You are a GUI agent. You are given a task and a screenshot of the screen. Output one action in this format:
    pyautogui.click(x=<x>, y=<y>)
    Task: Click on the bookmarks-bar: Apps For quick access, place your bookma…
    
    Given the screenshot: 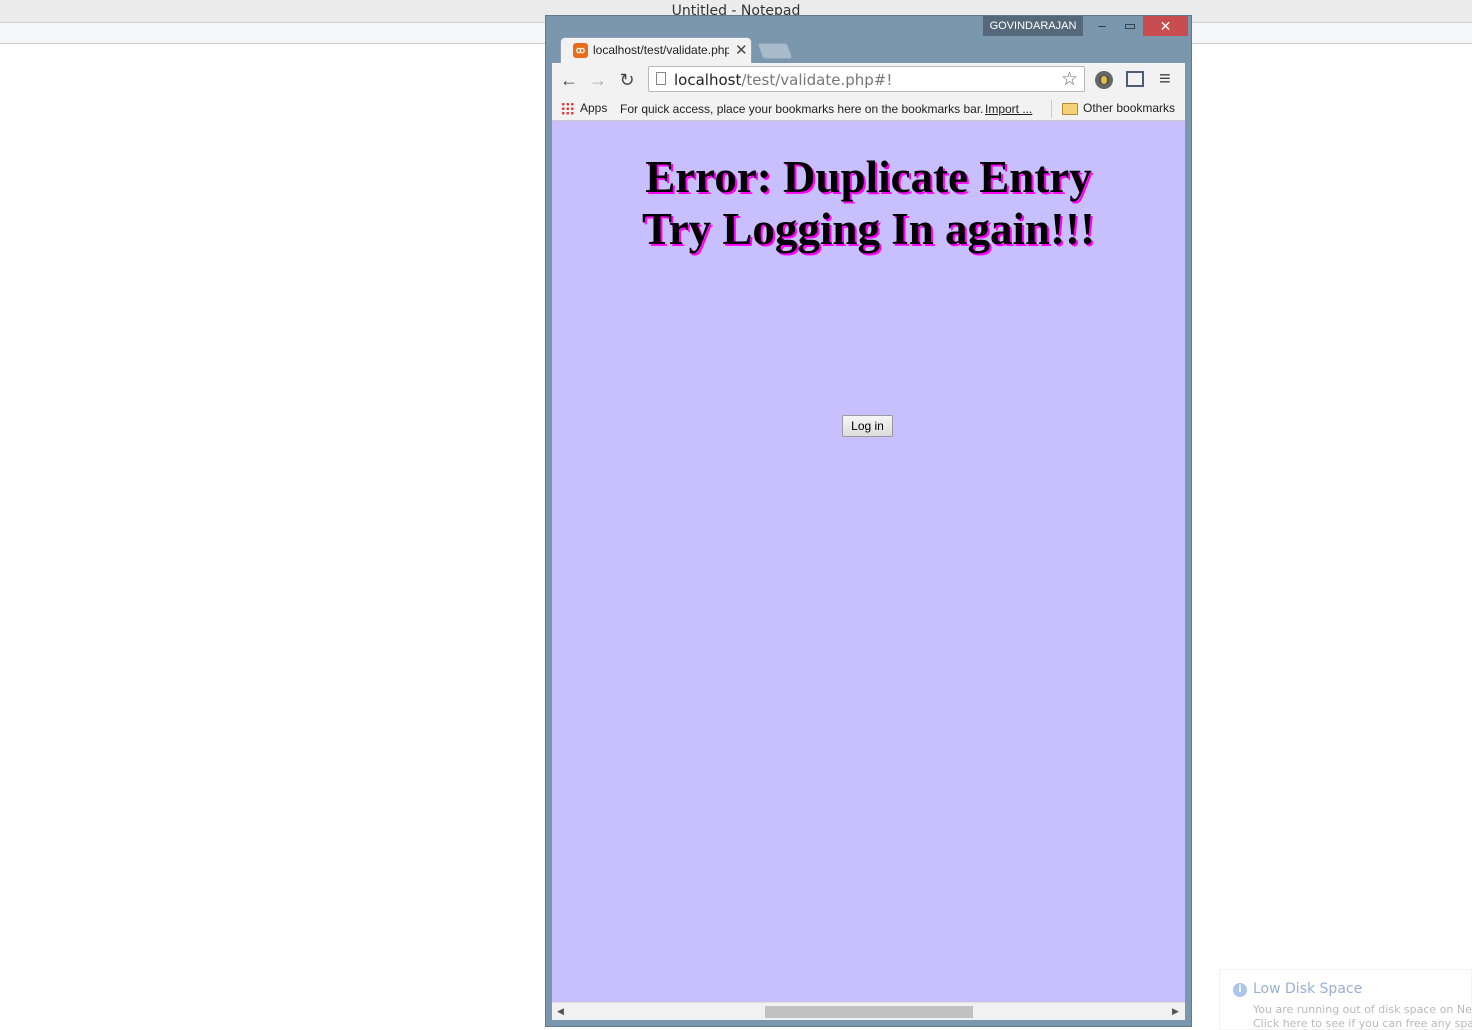 What is the action you would take?
    pyautogui.click(x=868, y=109)
    